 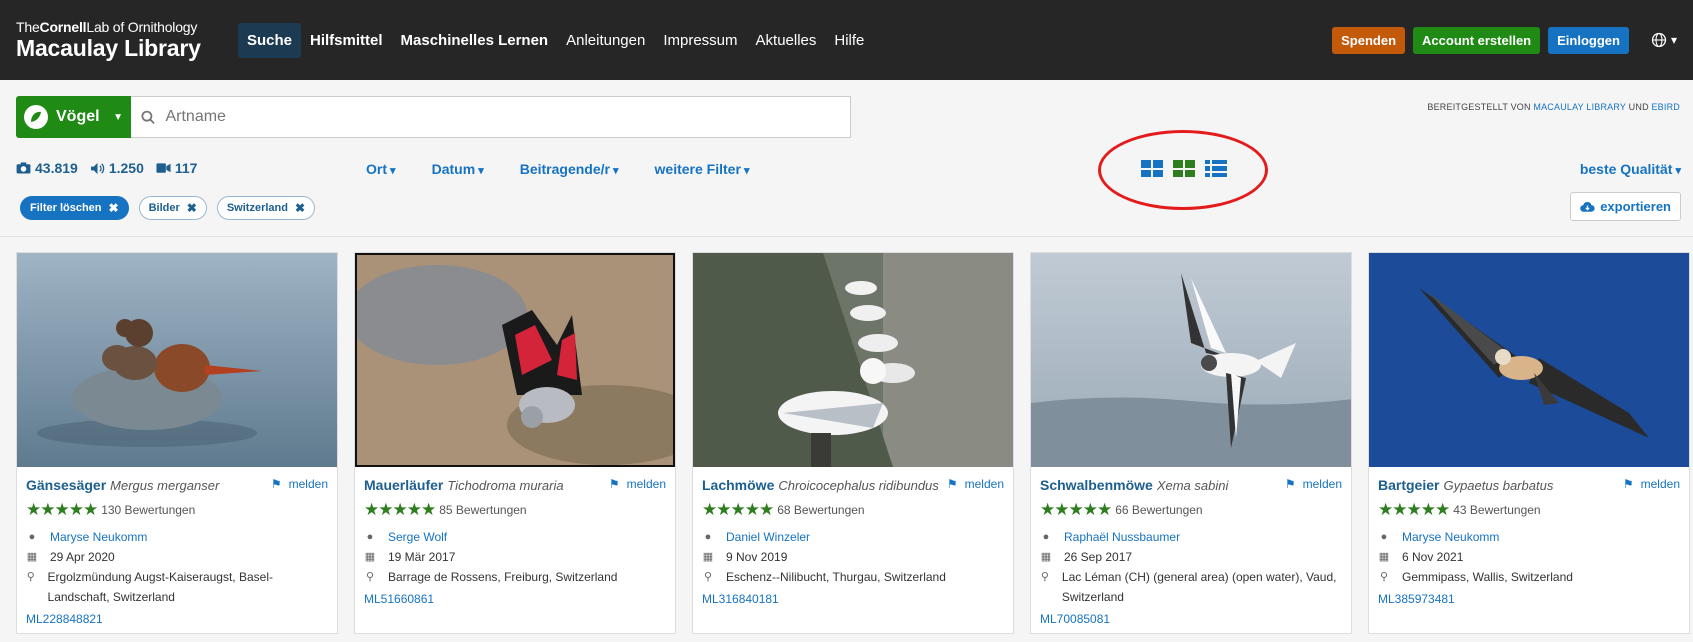 I want to click on sort-selector: beste Qualität, so click(x=1630, y=169).